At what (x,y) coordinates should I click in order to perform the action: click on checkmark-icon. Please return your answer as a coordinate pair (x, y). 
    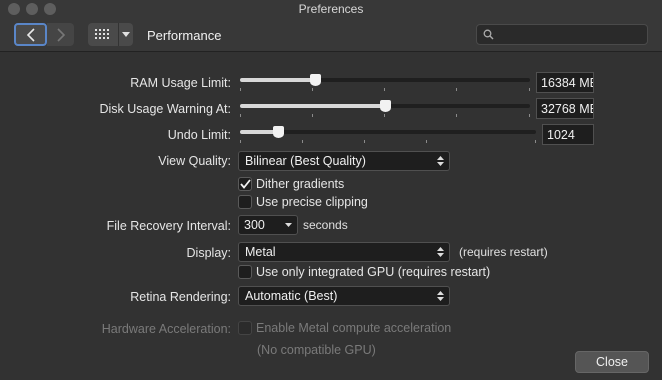
    Looking at the image, I should click on (245, 184).